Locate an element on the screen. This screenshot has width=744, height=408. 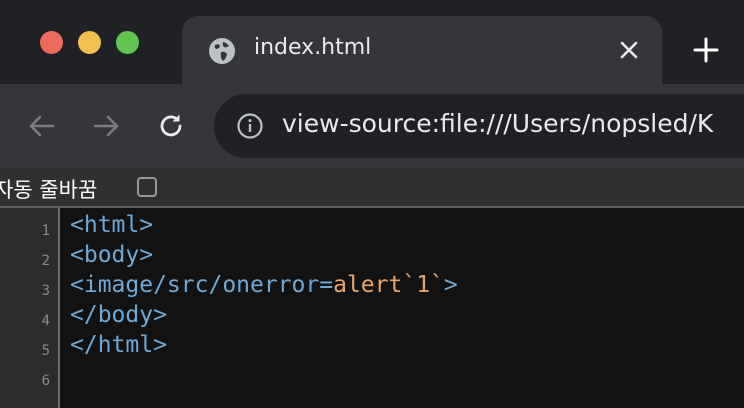
address-bar: view-source:file:///Users/nopsled/K is located at coordinates (479, 126).